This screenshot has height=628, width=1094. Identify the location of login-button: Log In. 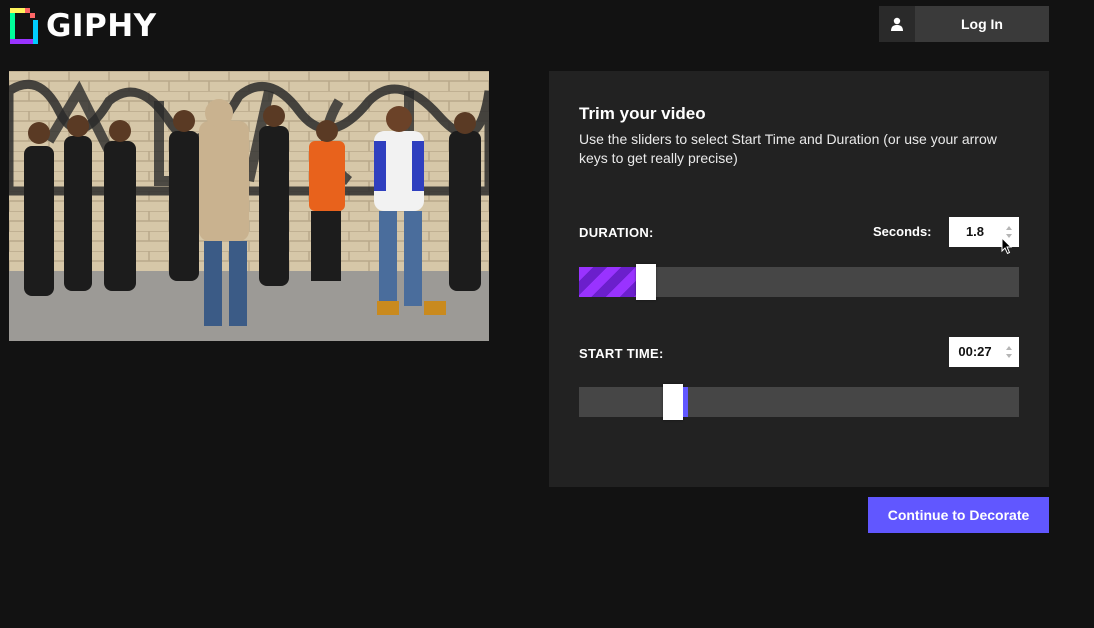
(964, 24).